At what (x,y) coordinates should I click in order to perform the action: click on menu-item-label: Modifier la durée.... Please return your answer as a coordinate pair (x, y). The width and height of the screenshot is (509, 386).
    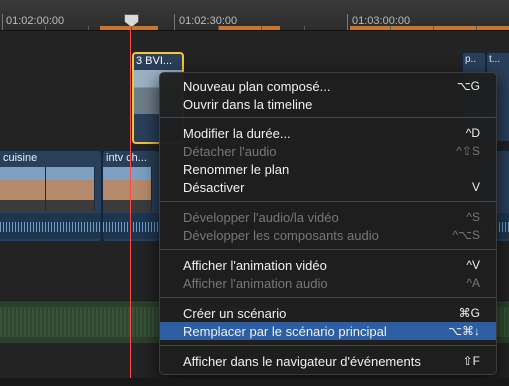
    Looking at the image, I should click on (237, 133).